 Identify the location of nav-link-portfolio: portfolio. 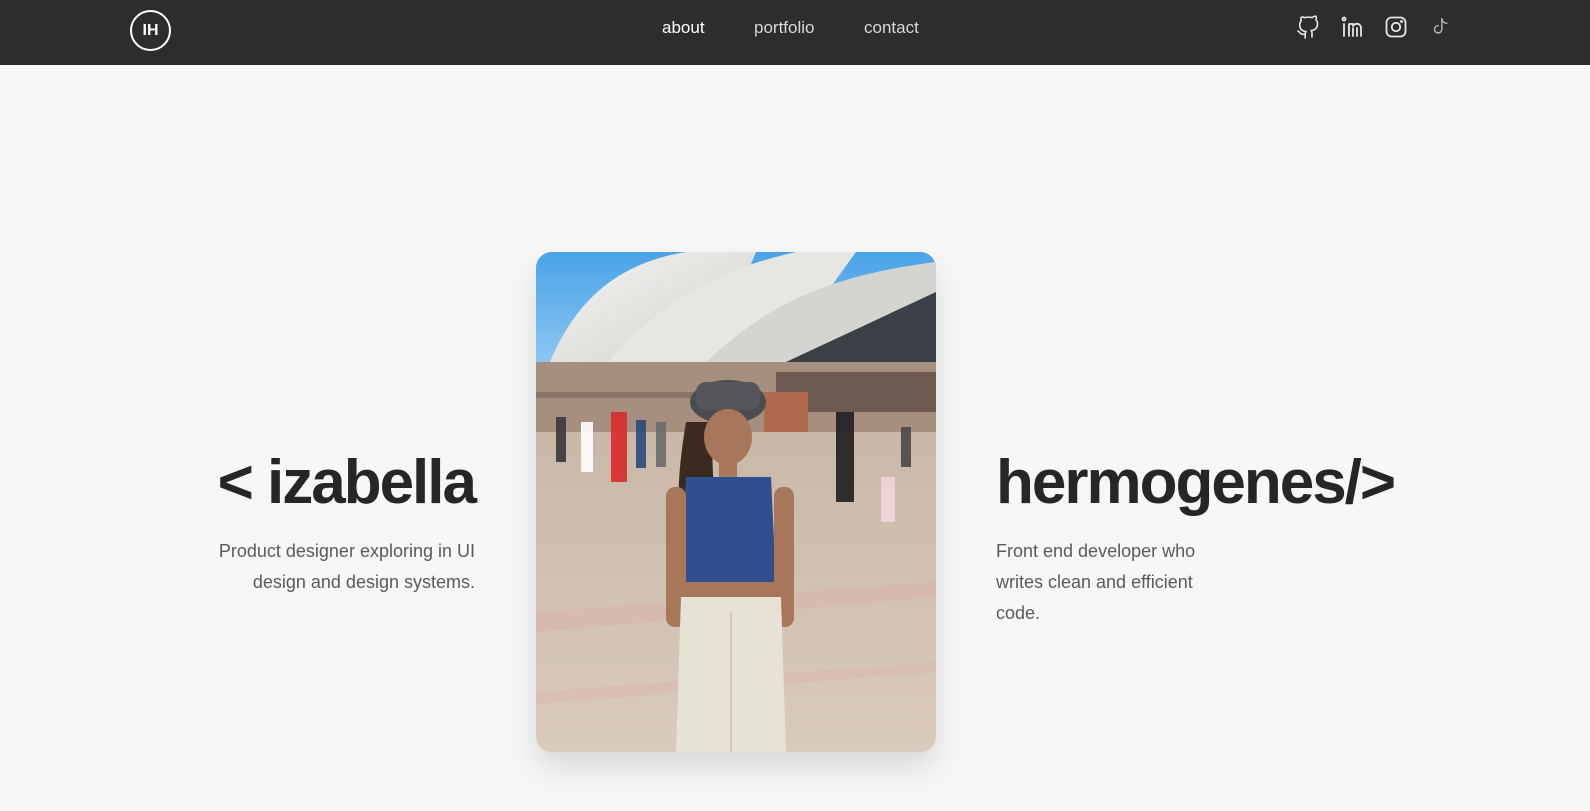
(784, 28).